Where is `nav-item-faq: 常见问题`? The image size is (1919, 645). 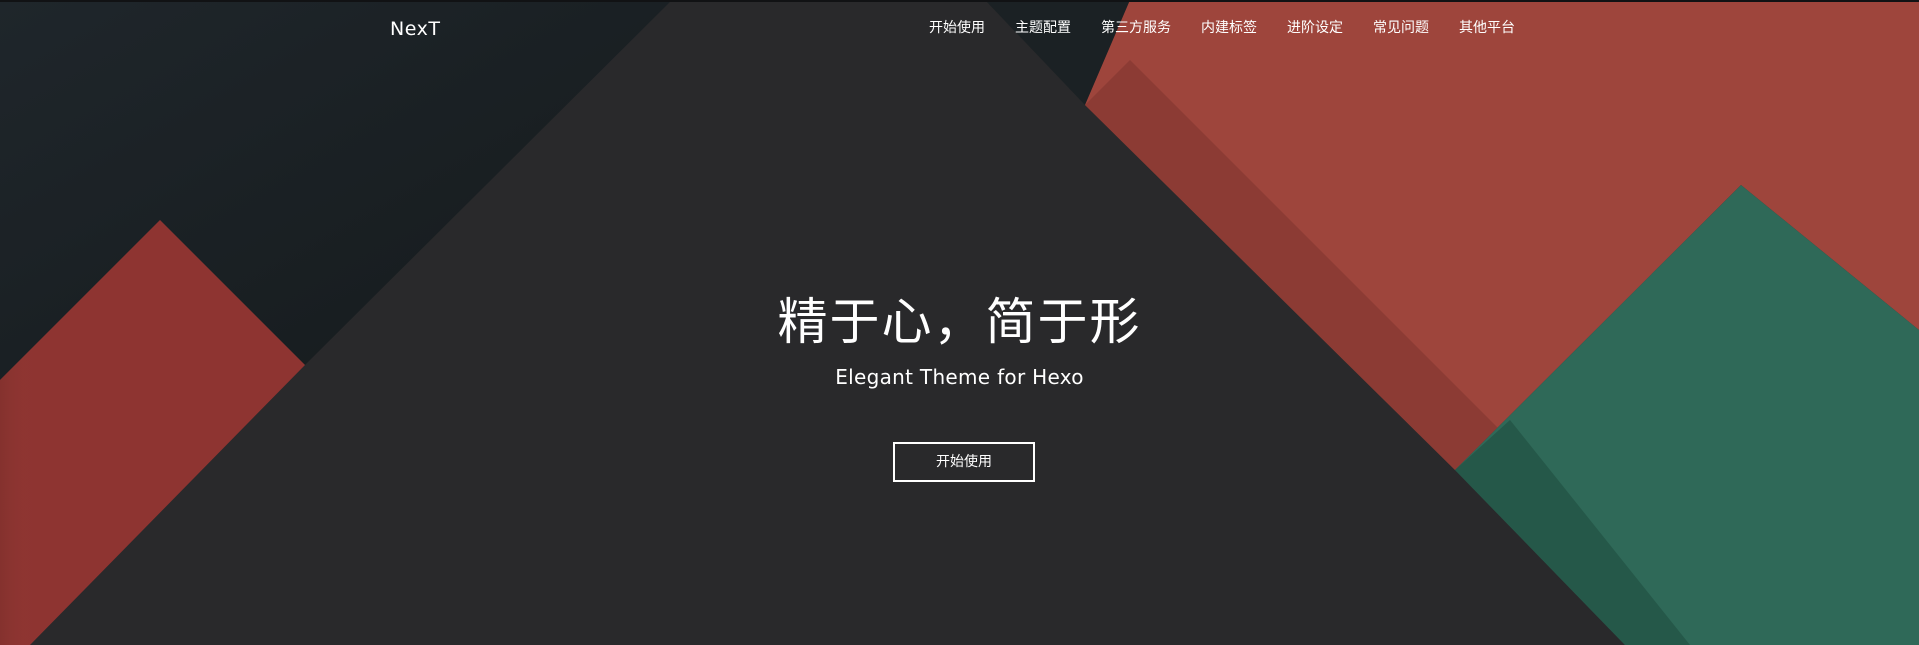
nav-item-faq: 常见问题 is located at coordinates (1401, 28).